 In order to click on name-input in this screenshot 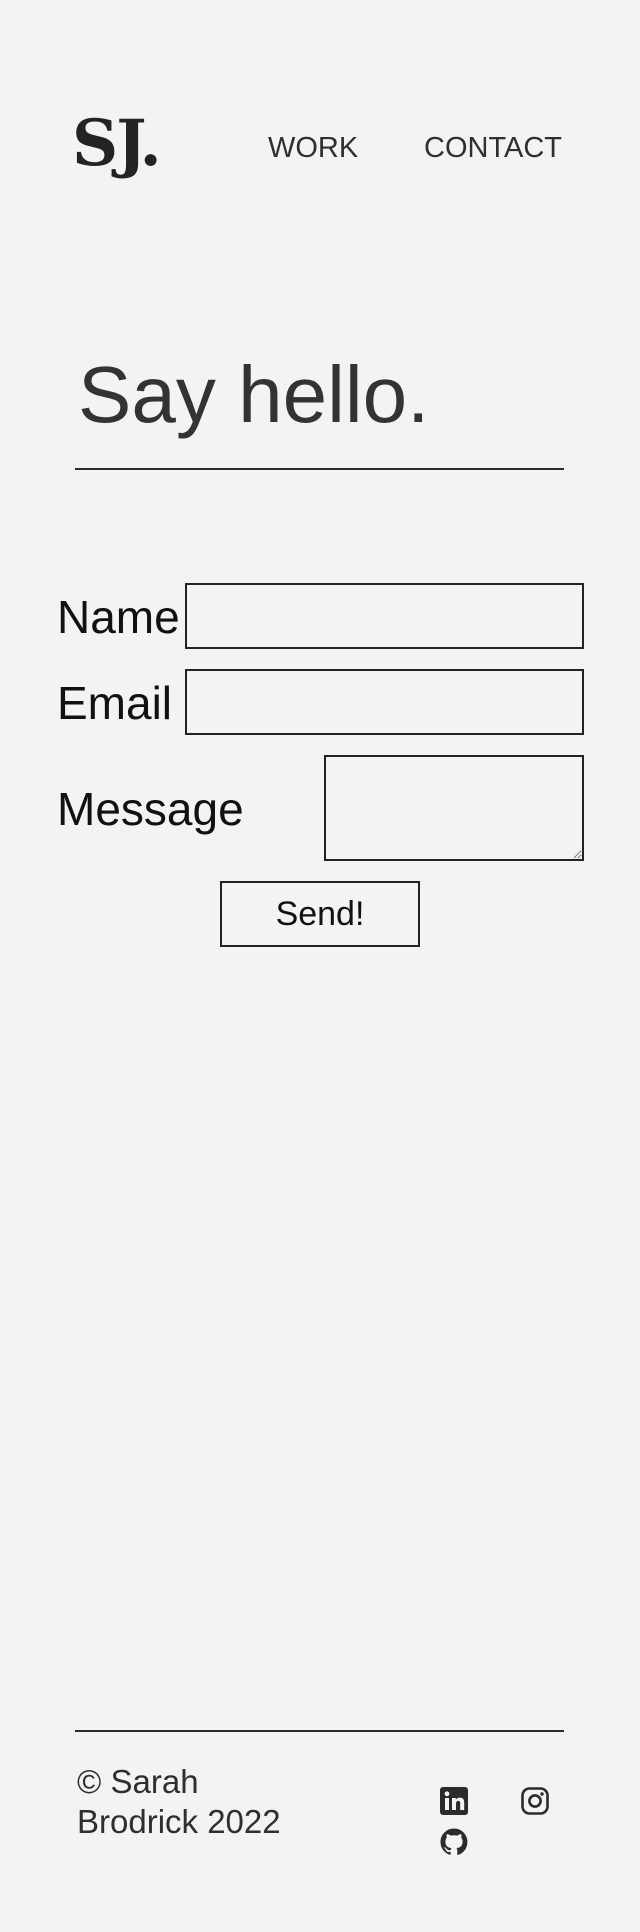, I will do `click(384, 616)`.